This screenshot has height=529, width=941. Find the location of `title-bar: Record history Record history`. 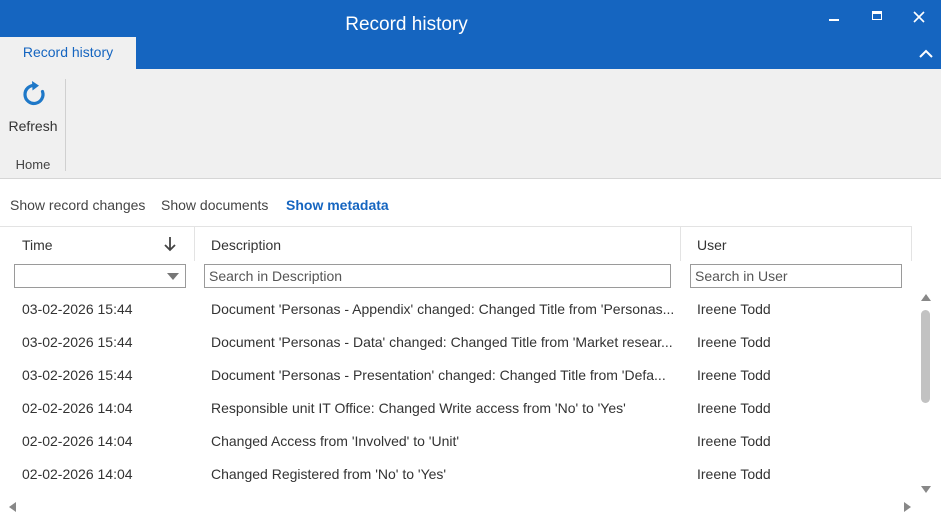

title-bar: Record history Record history is located at coordinates (470, 34).